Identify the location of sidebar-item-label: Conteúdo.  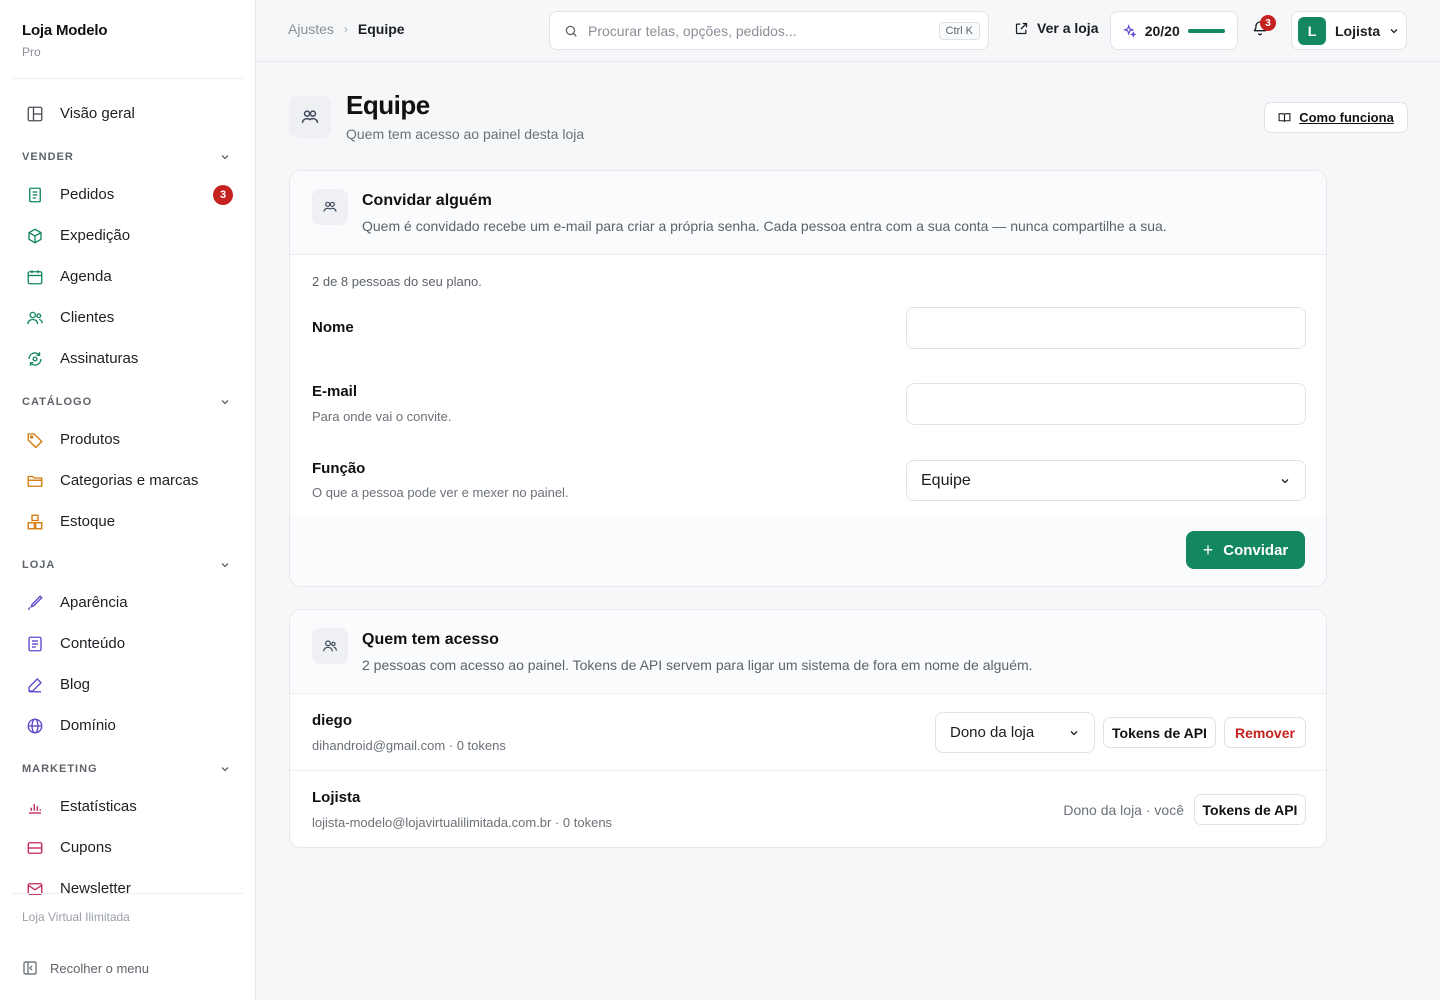
(93, 643).